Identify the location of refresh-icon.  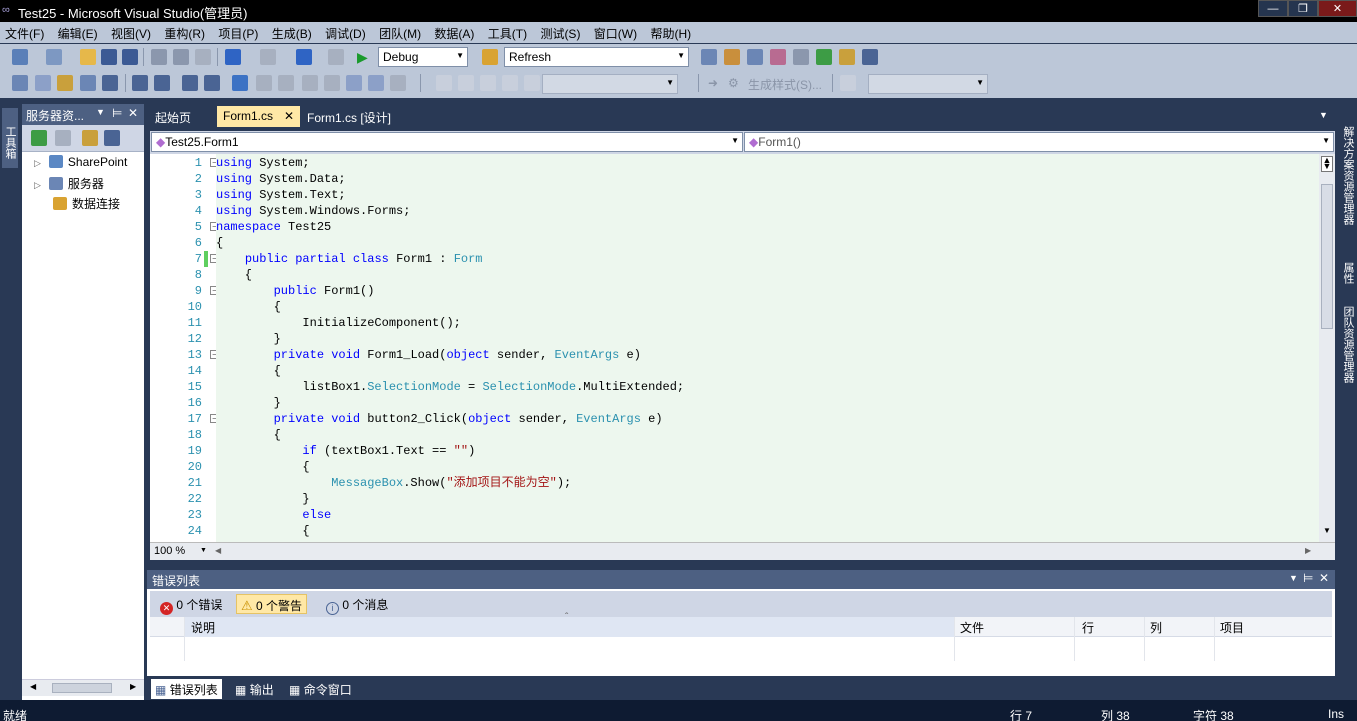
(39, 138).